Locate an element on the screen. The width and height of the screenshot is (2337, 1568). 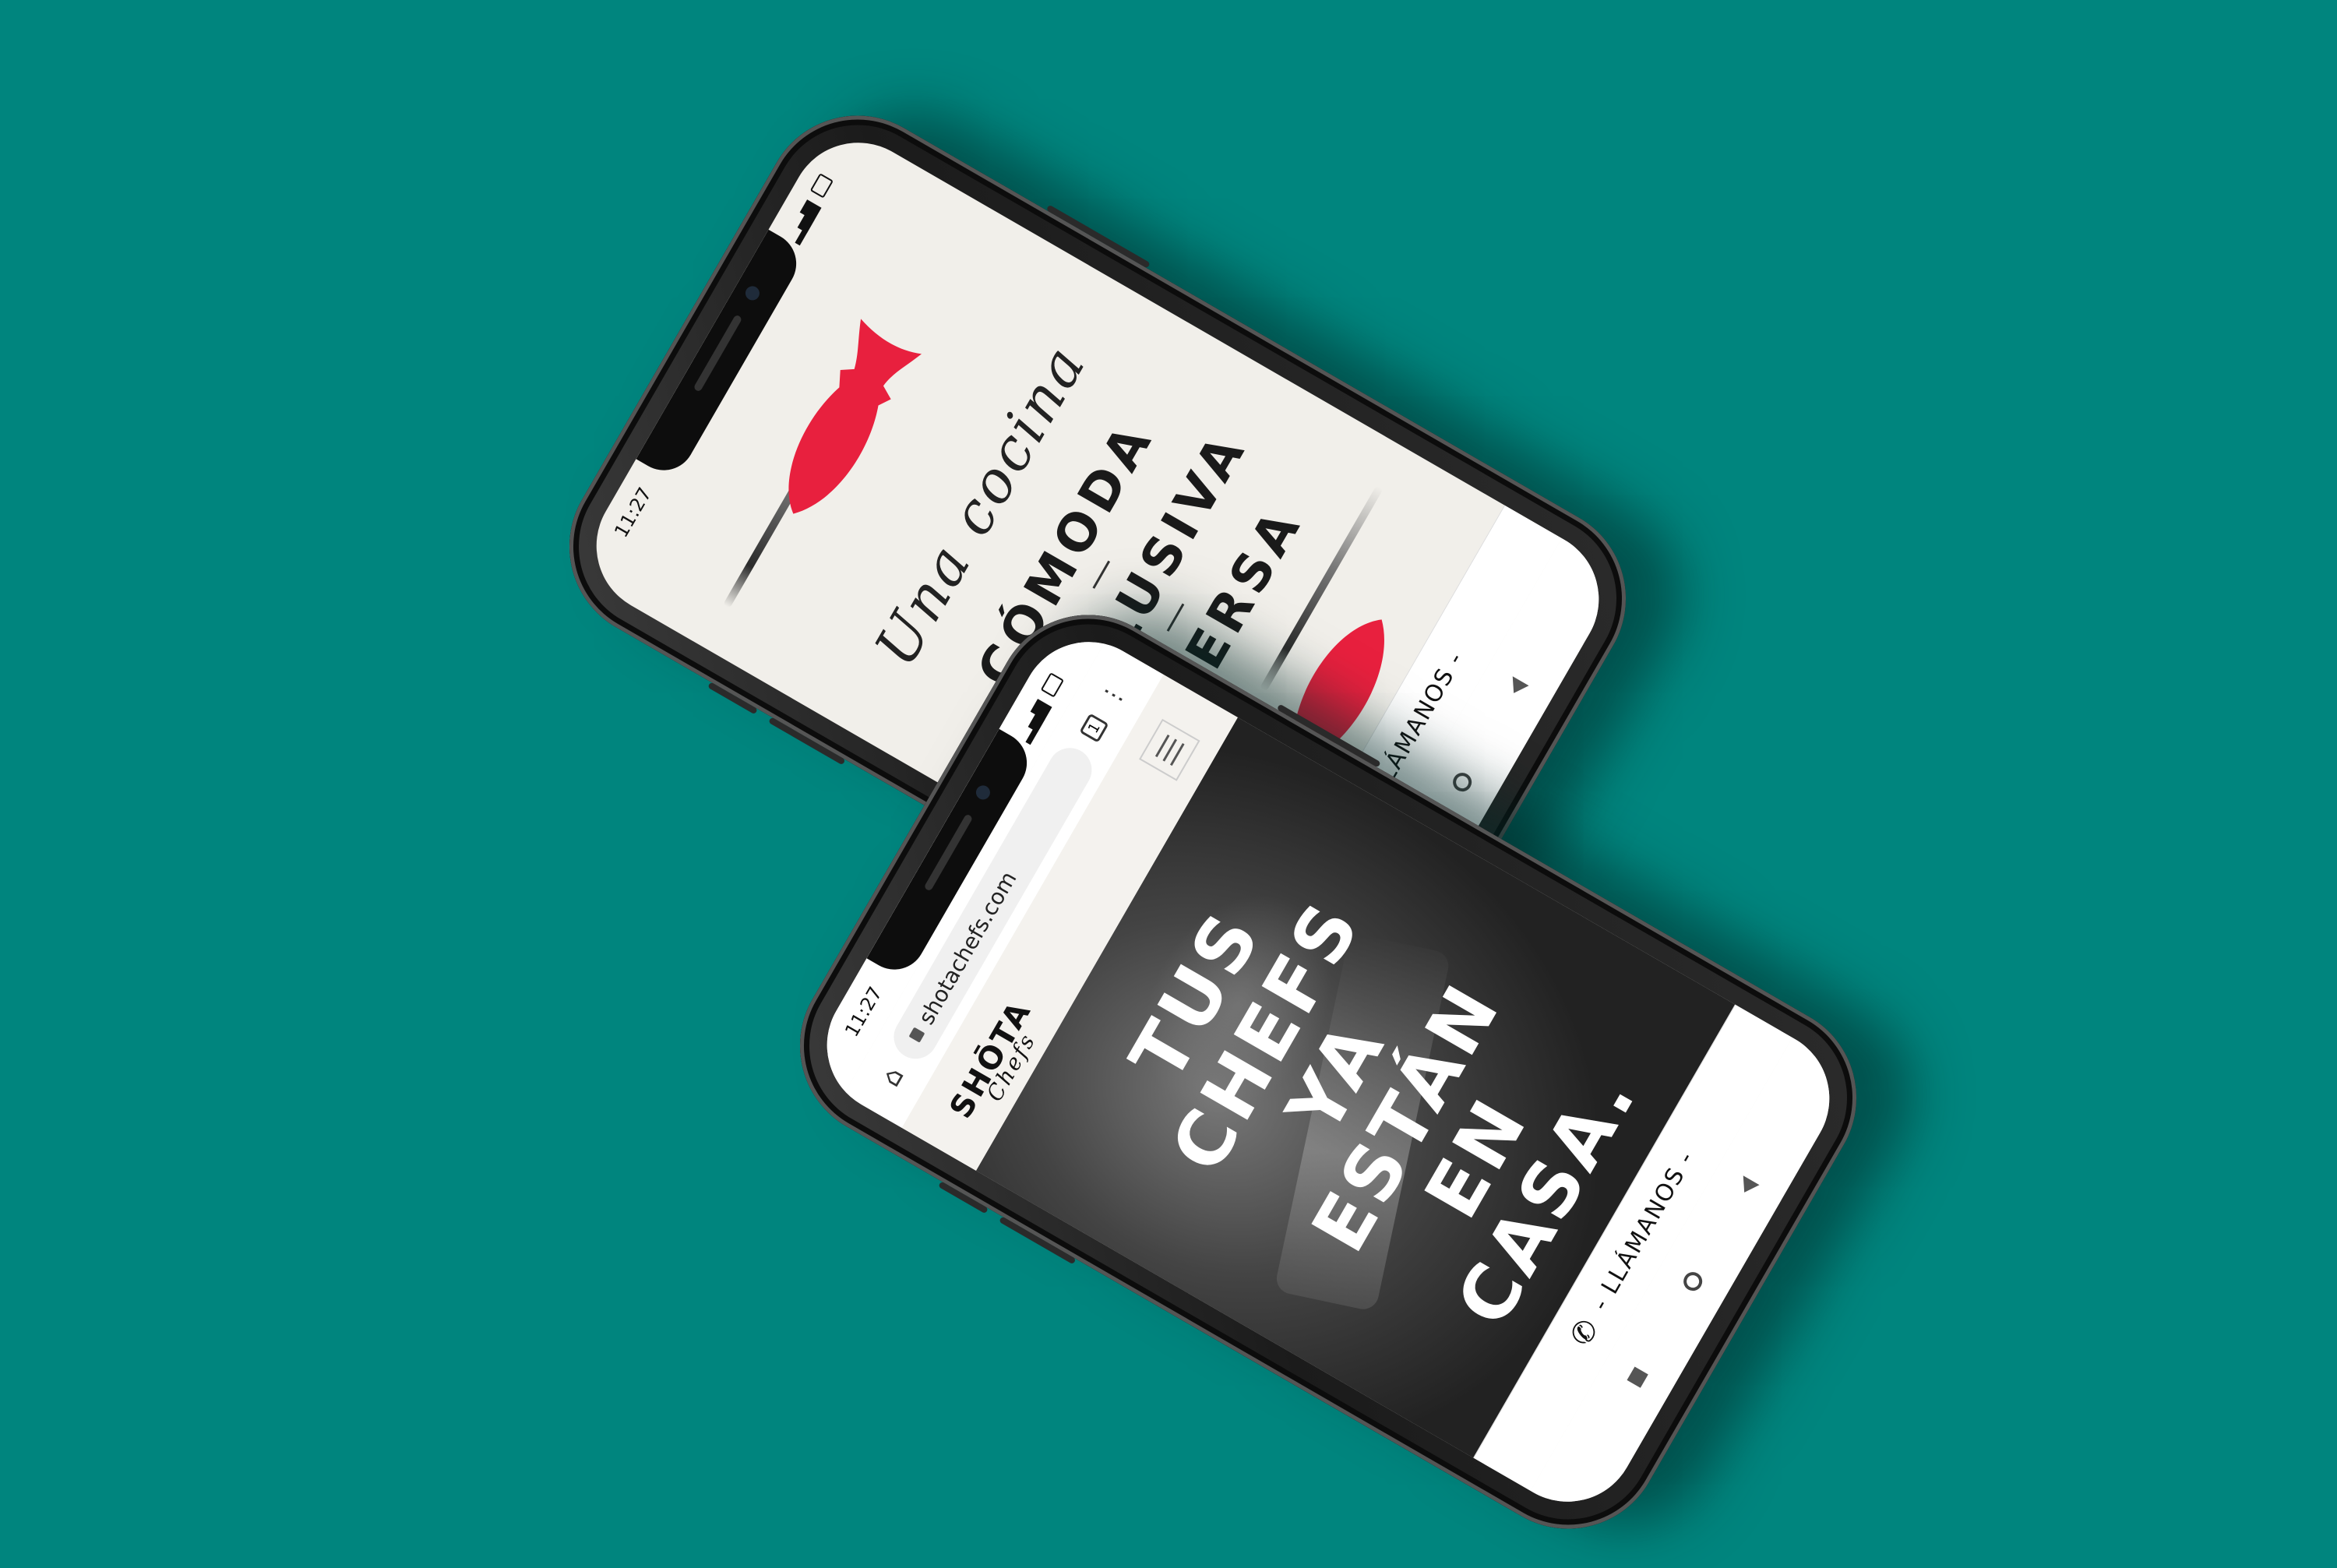
menu-button is located at coordinates (1169, 750).